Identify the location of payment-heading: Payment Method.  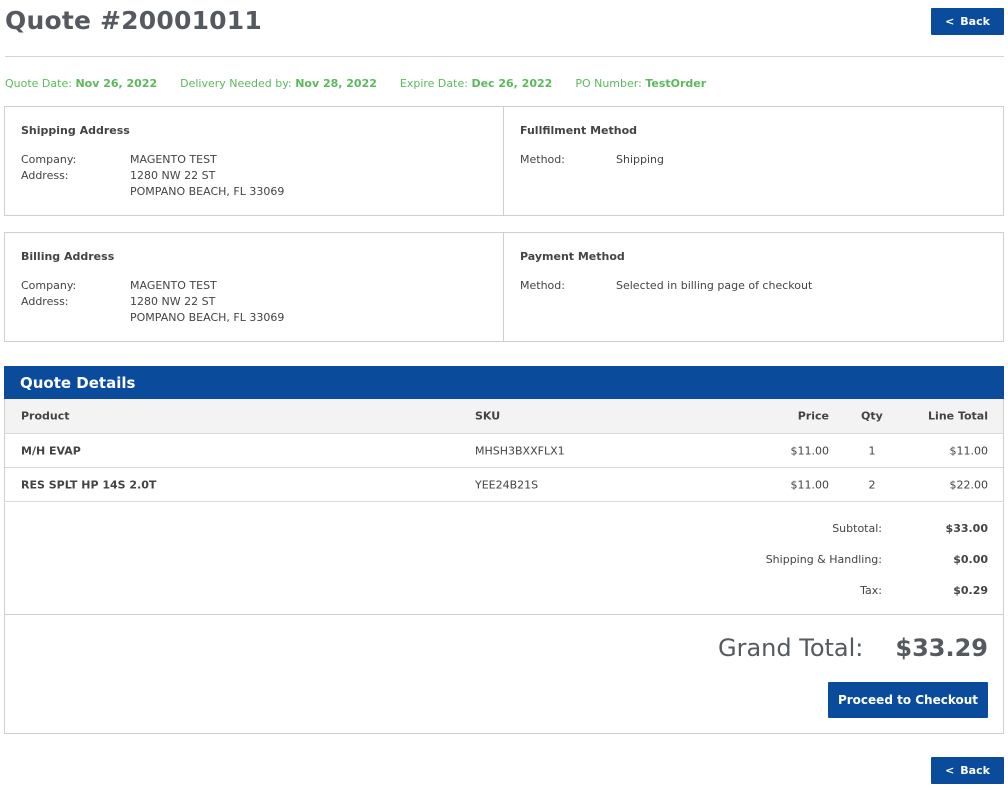
(572, 256).